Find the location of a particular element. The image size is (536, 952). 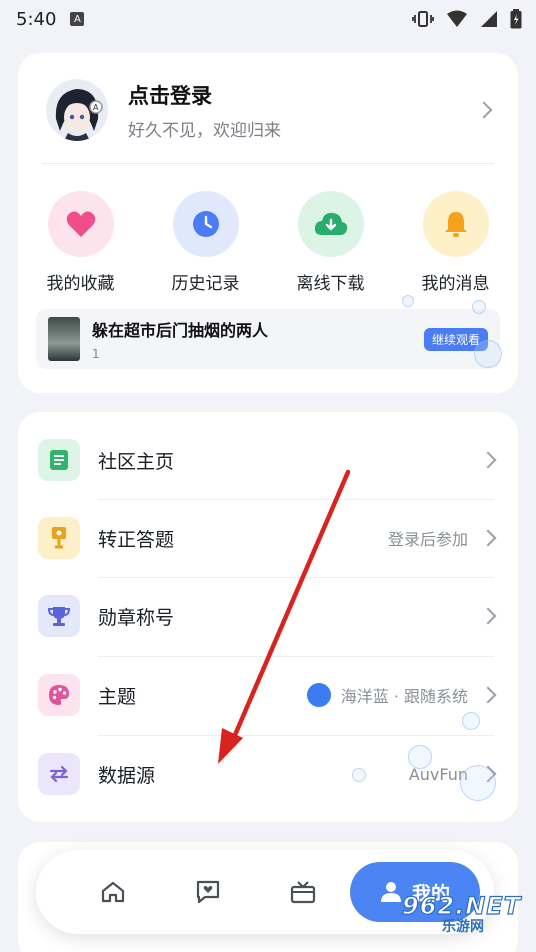

notification-a-icon: A is located at coordinates (77, 19).